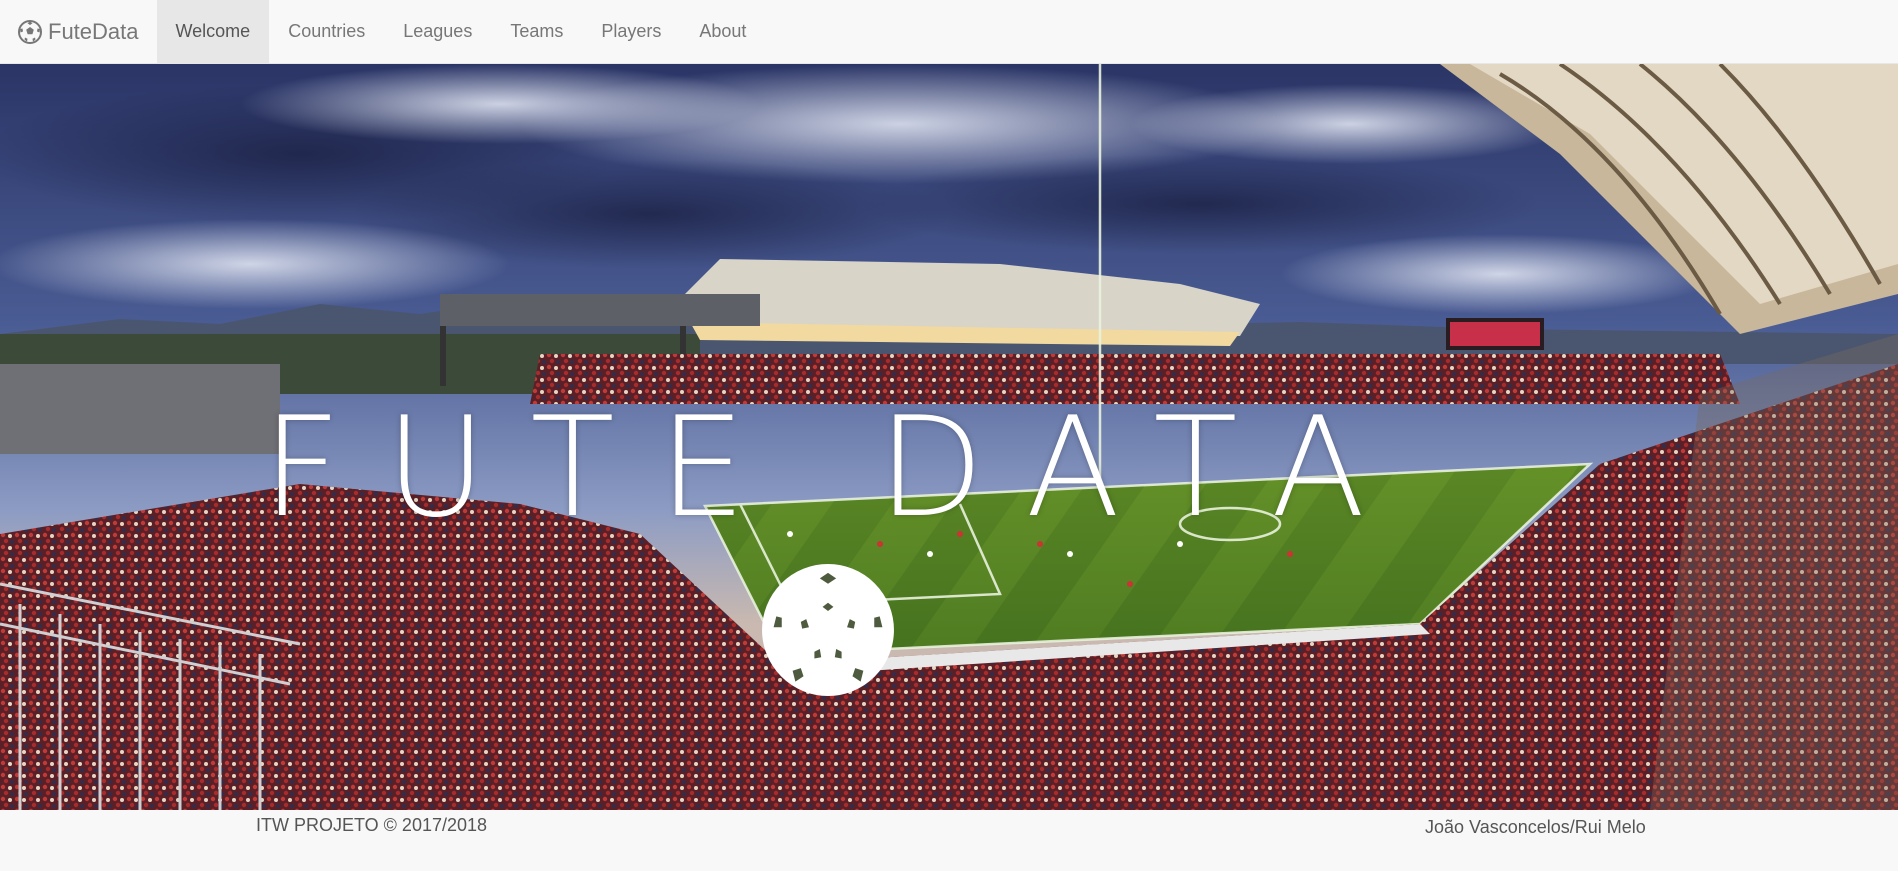 This screenshot has width=1898, height=871. What do you see at coordinates (213, 31) in the screenshot?
I see `nav-item-welcome: Welcome` at bounding box center [213, 31].